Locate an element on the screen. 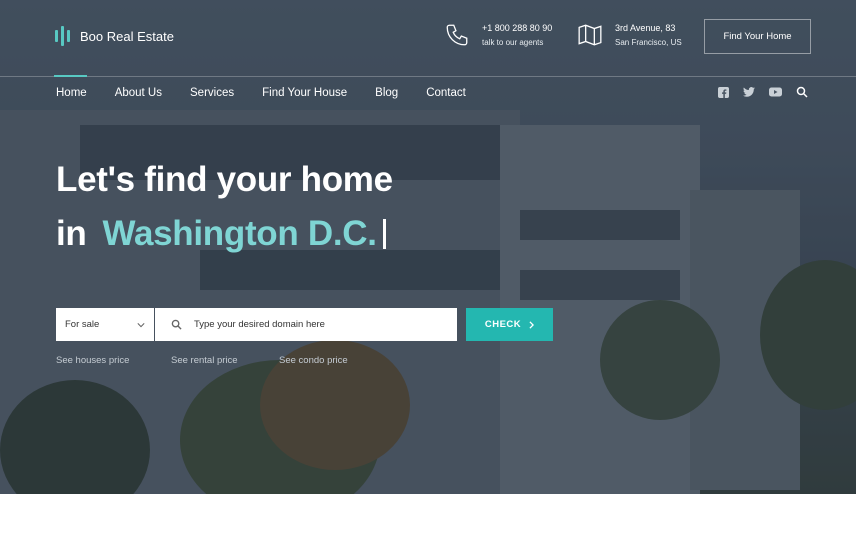 The height and width of the screenshot is (534, 856). hero-prefix: in is located at coordinates (71, 233).